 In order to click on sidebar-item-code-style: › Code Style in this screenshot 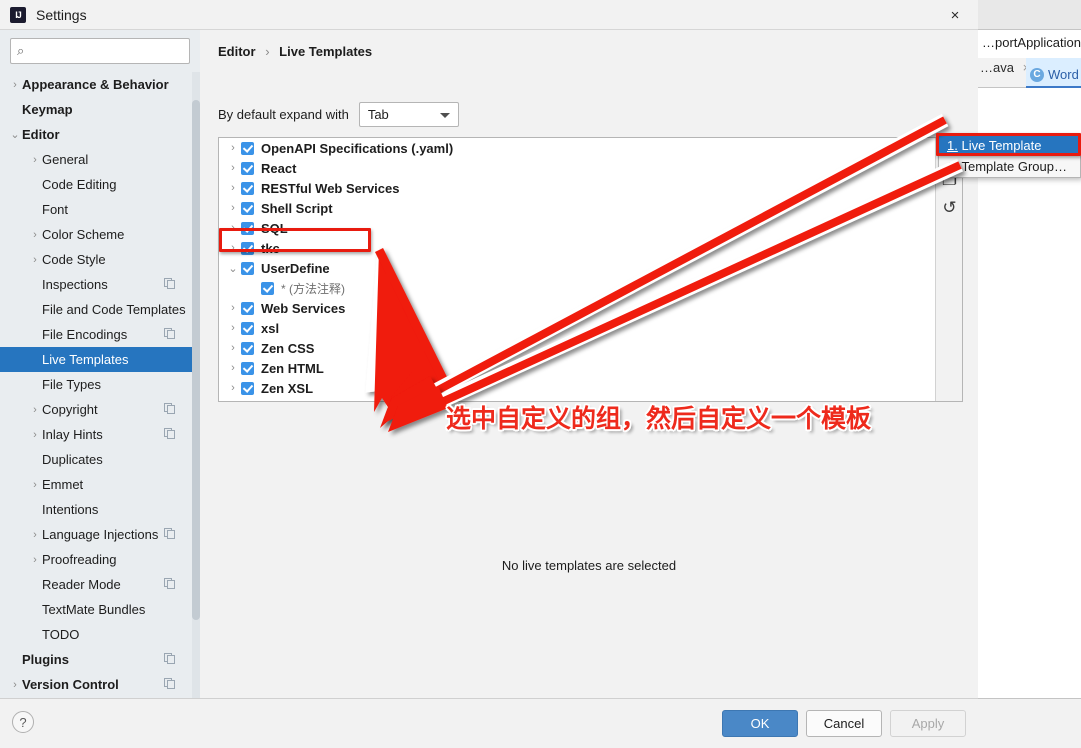, I will do `click(96, 259)`.